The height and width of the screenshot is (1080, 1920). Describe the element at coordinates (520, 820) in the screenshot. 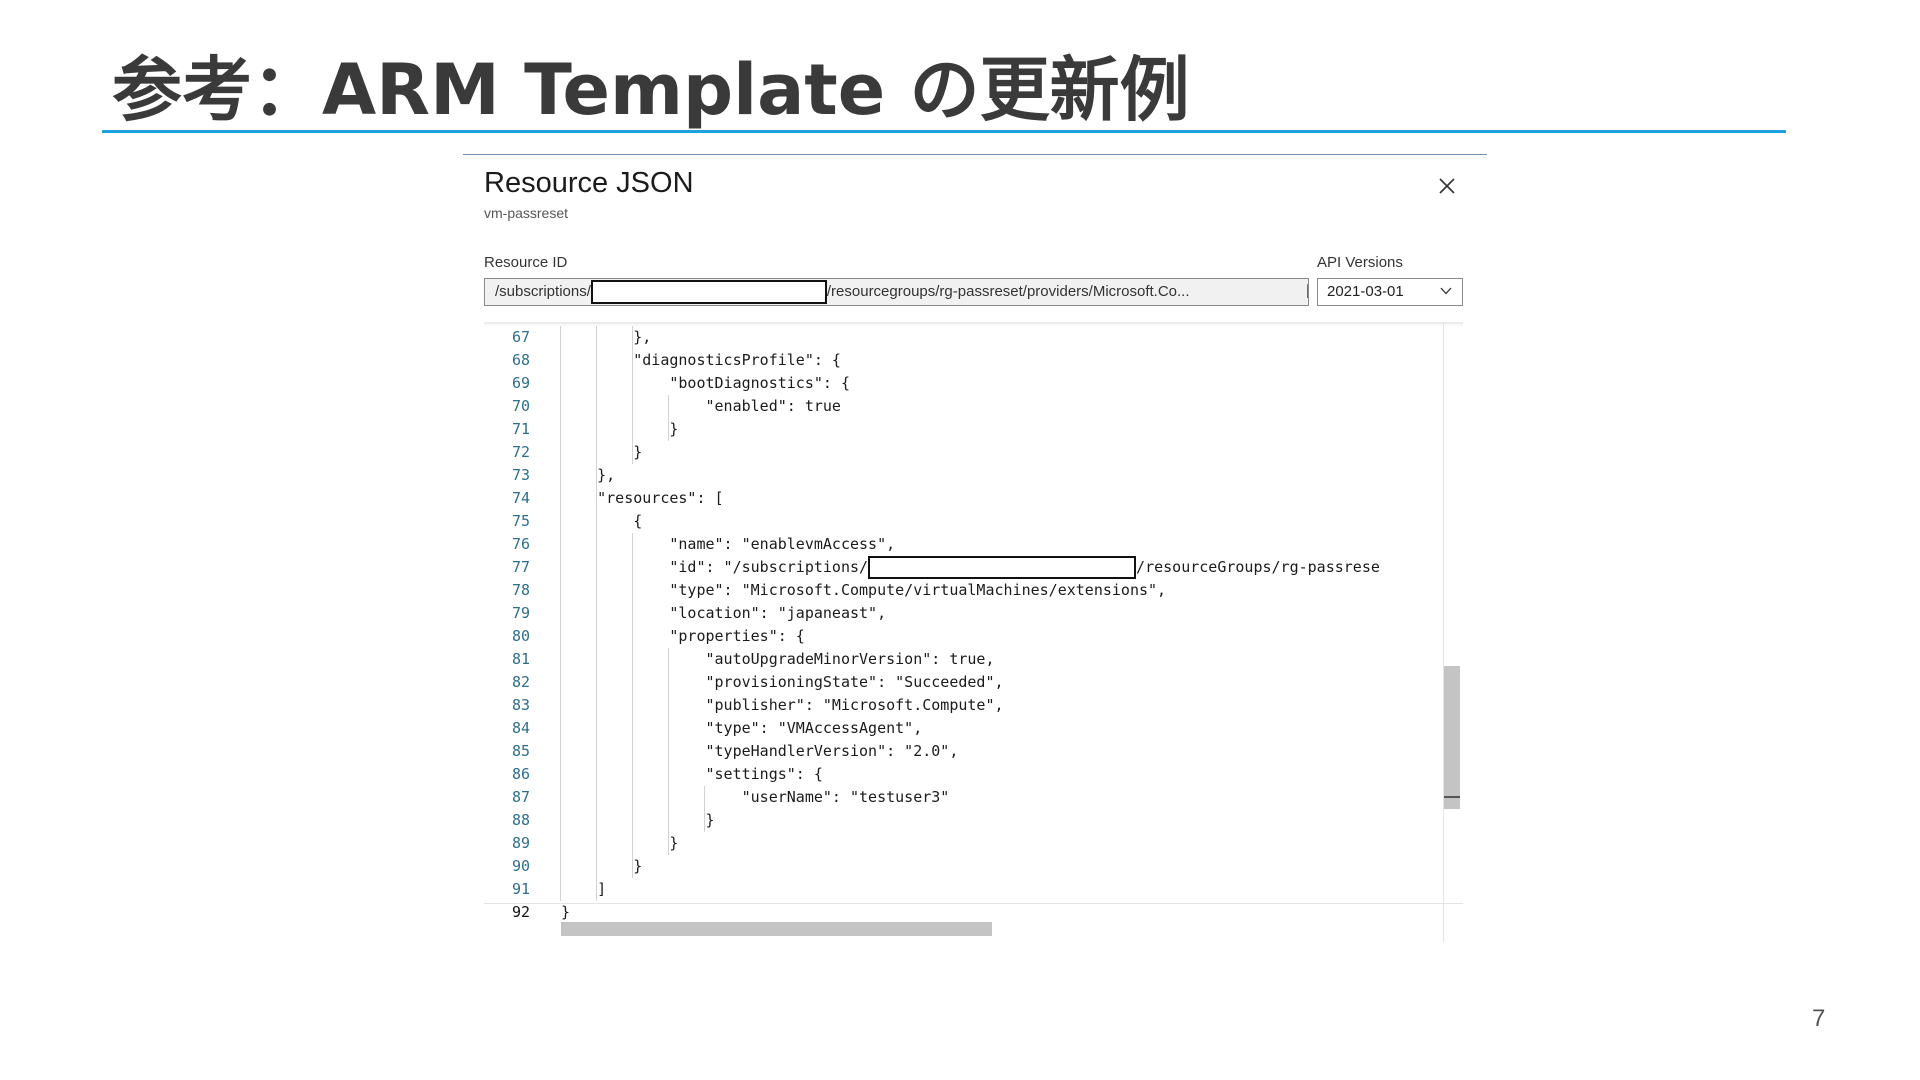

I see `line-number: 88` at that location.